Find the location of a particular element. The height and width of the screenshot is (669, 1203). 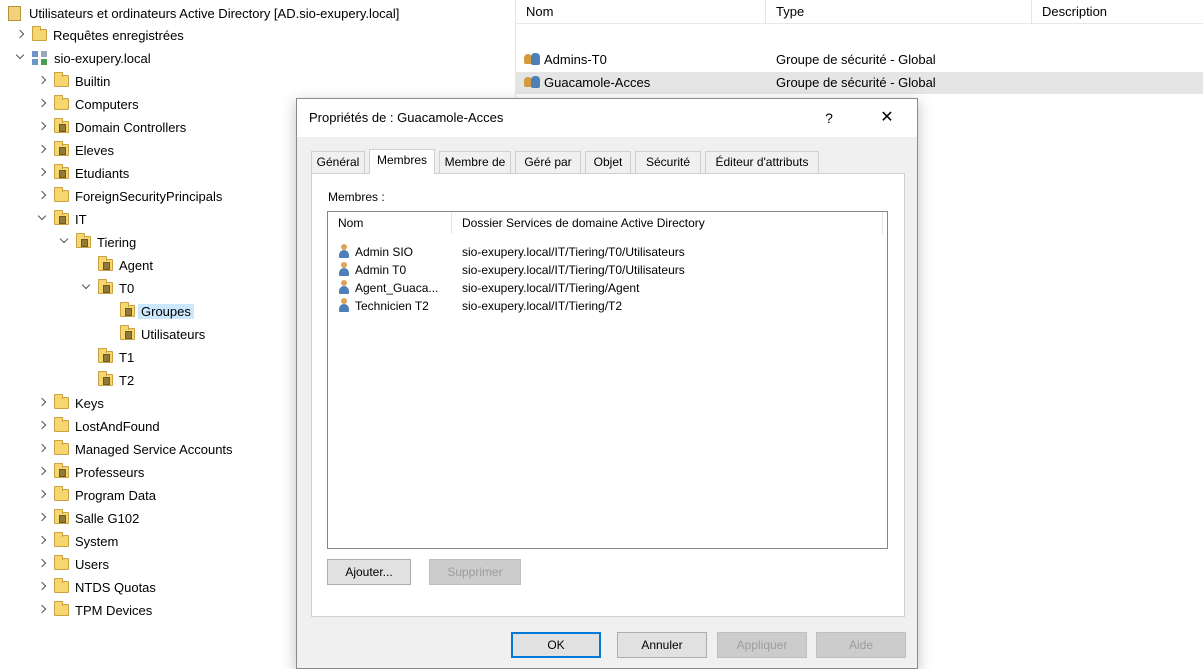

tree-item-keys: Keys is located at coordinates (70, 403).